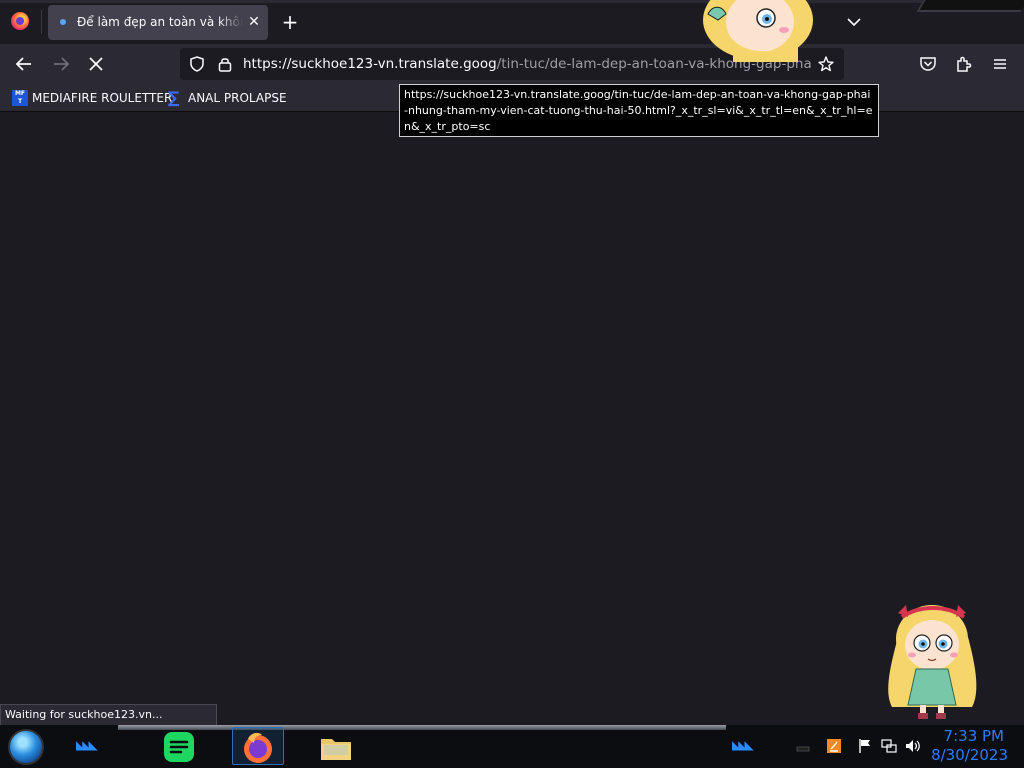 This screenshot has width=1024, height=768. I want to click on volume-icon, so click(913, 746).